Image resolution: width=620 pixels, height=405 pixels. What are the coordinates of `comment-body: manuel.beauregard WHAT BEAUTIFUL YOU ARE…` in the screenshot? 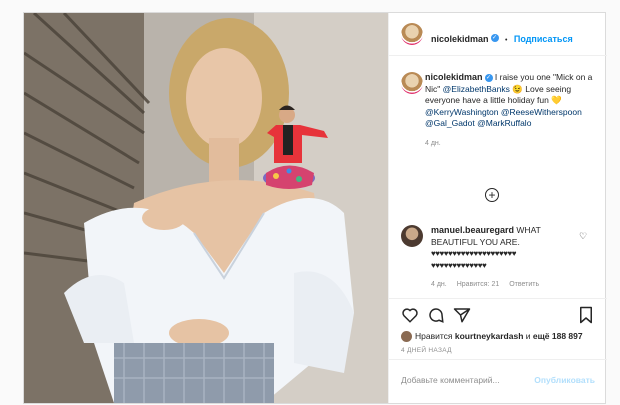 It's located at (505, 248).